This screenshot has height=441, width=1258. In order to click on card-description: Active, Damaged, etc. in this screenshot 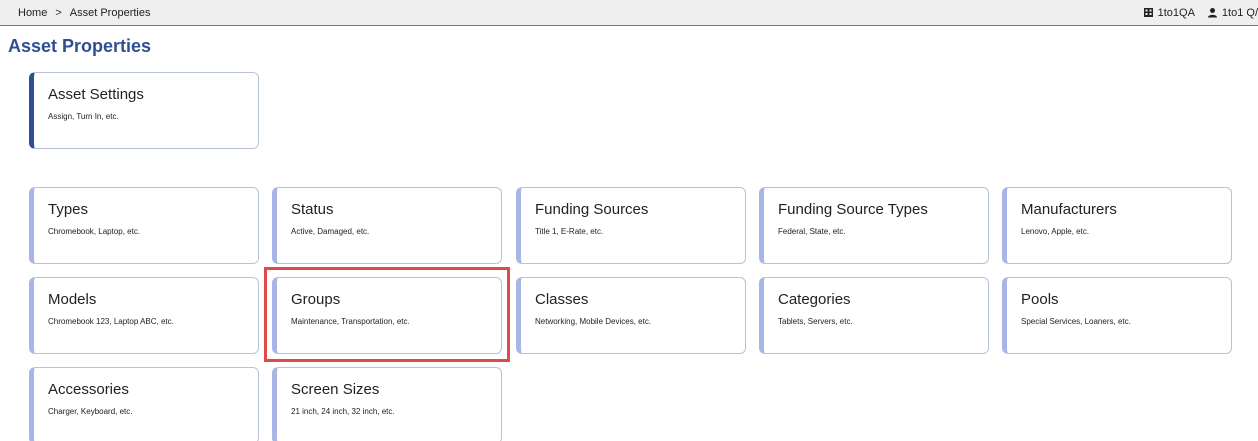, I will do `click(330, 231)`.